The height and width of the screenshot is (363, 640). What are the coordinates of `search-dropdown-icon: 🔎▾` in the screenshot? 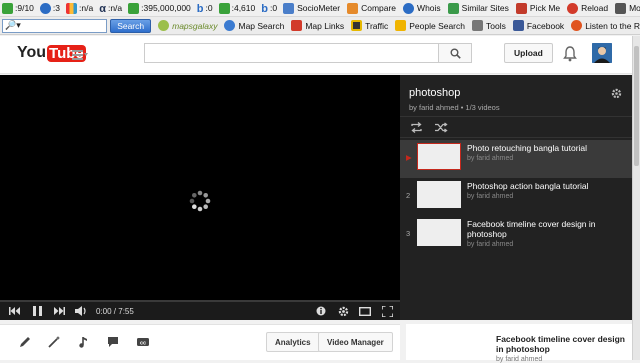 It's located at (13, 25).